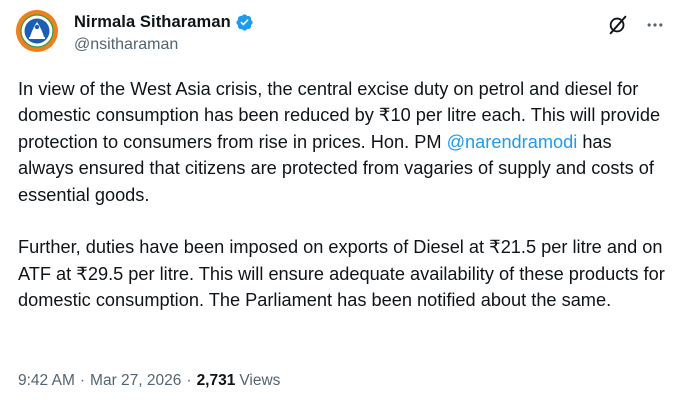  What do you see at coordinates (260, 380) in the screenshot?
I see `views-label: Views` at bounding box center [260, 380].